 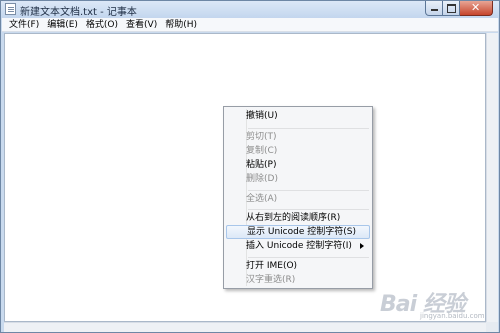 I want to click on close-icon: ✕, so click(x=476, y=7).